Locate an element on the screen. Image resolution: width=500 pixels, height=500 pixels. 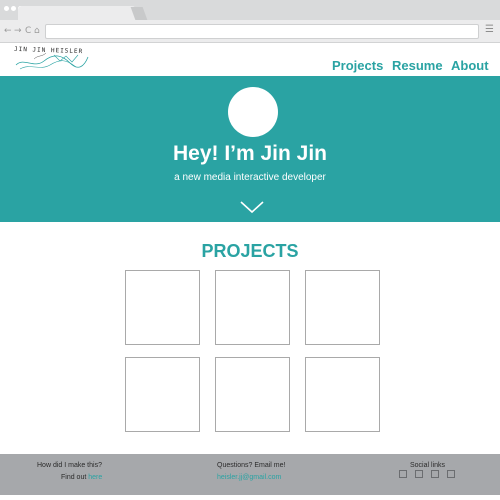
site-header: JIN JIN HEISLER Projects Resume About is located at coordinates (250, 59).